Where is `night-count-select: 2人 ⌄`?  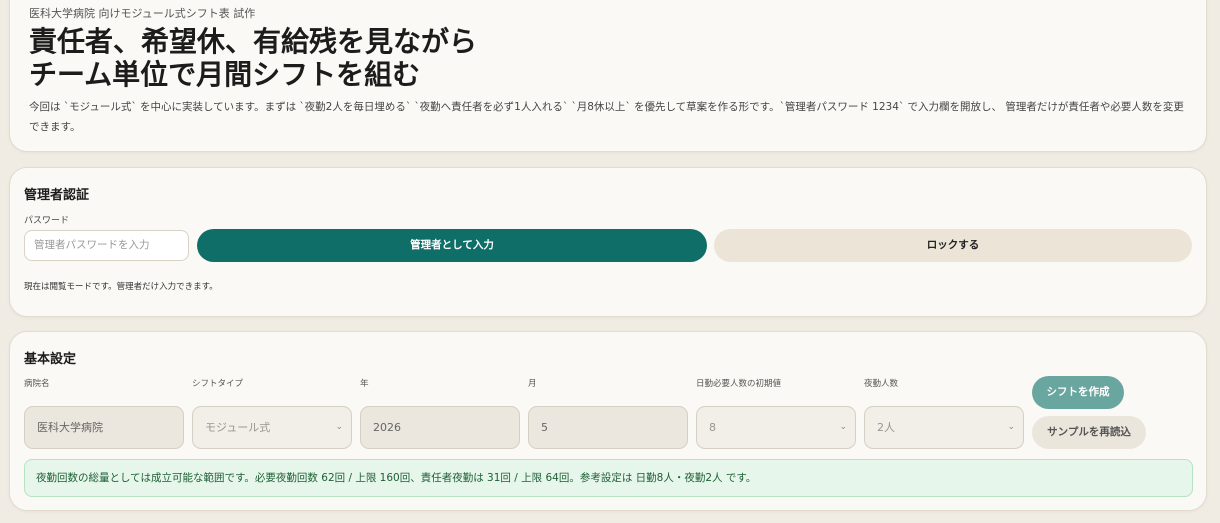
night-count-select: 2人 ⌄ is located at coordinates (944, 427).